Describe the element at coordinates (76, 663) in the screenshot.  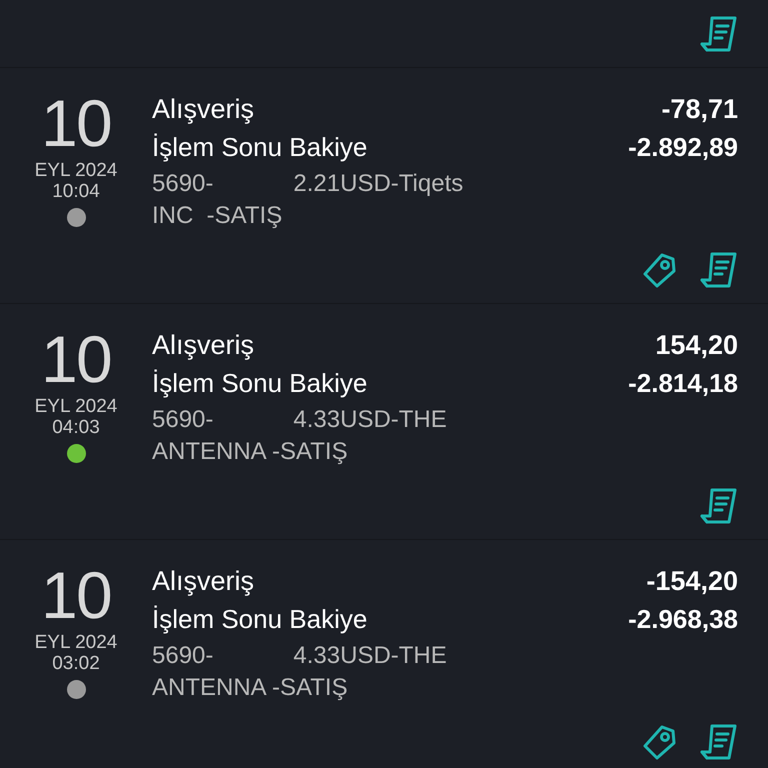
I see `transaction-time: 03:02` at that location.